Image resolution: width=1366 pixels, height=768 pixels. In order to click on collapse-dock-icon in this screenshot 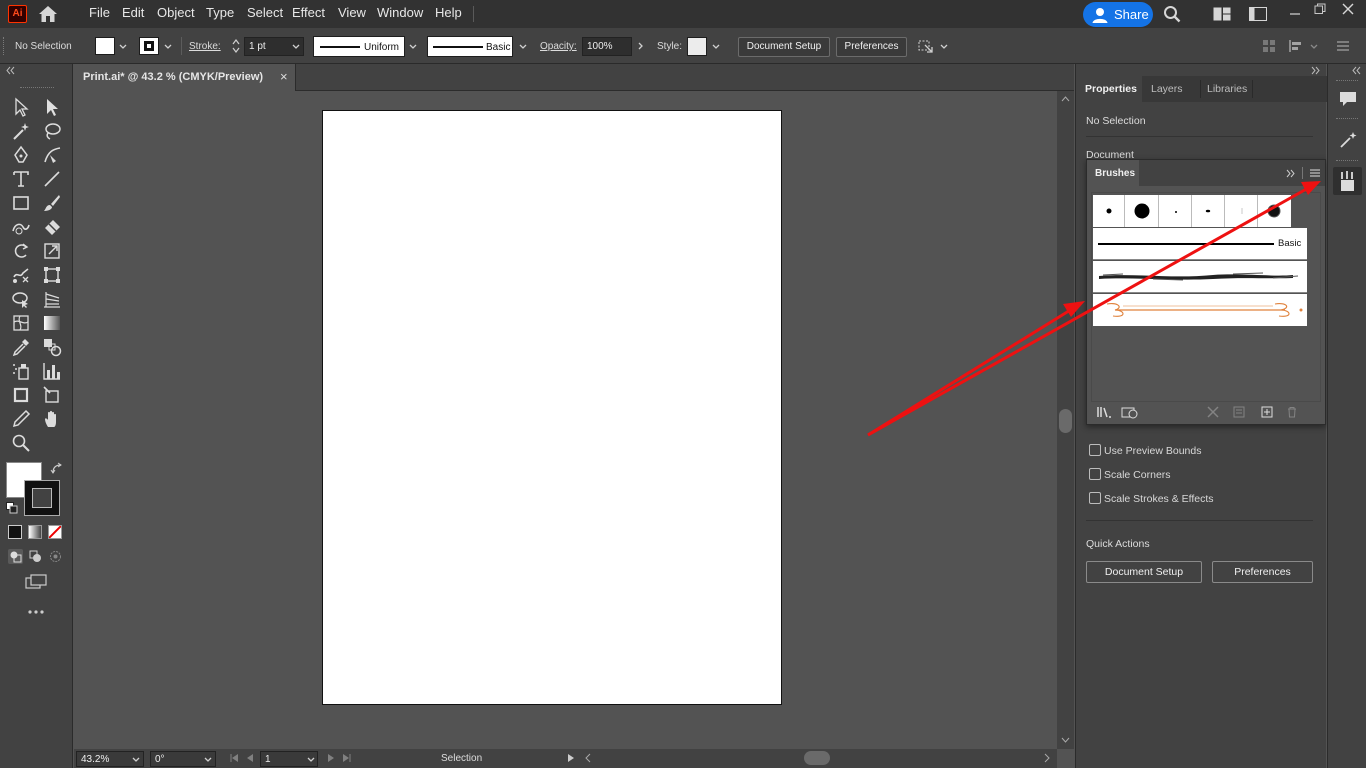, I will do `click(1357, 70)`.